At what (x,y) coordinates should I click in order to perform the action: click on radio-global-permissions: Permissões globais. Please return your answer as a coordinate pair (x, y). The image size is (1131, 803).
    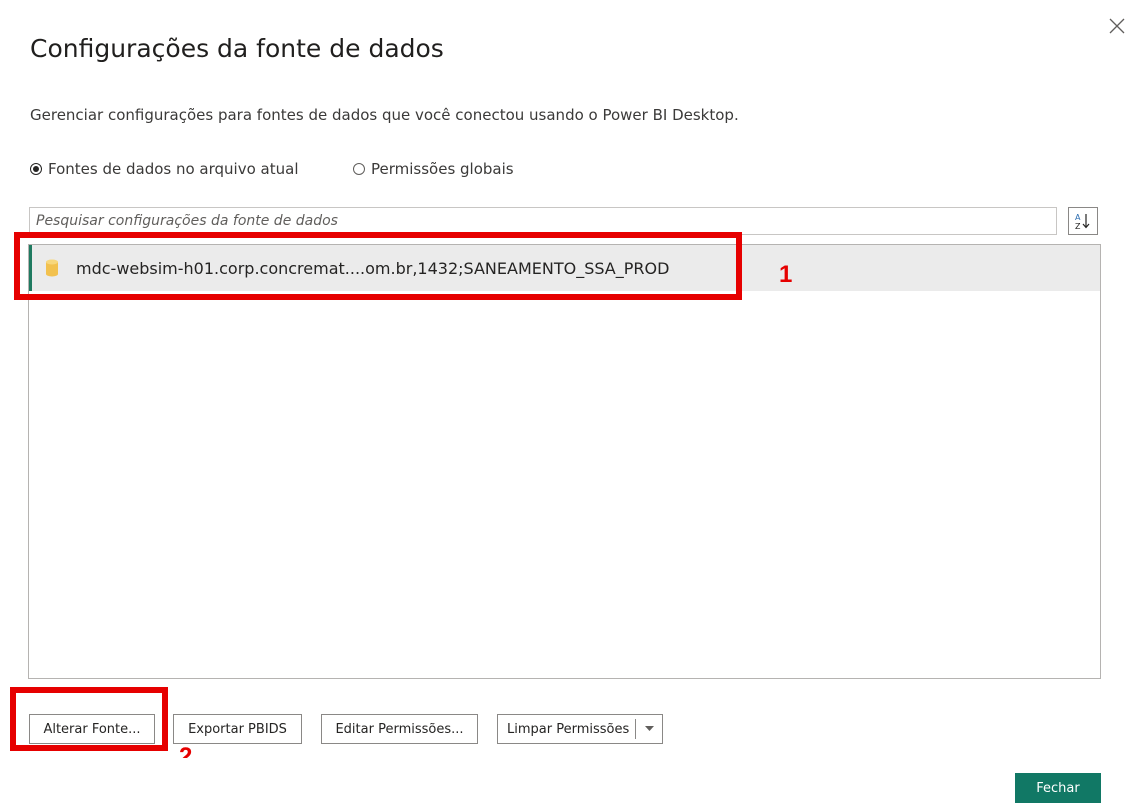
    Looking at the image, I should click on (433, 169).